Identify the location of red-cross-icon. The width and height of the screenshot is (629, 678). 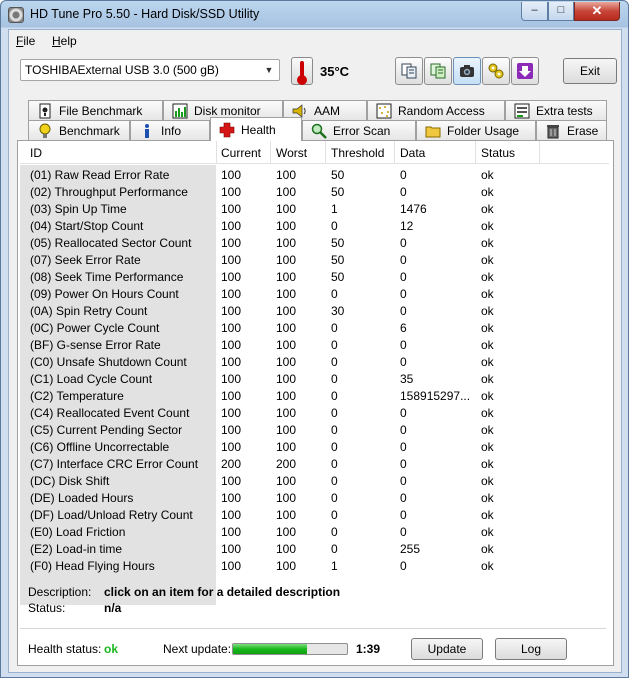
(227, 130).